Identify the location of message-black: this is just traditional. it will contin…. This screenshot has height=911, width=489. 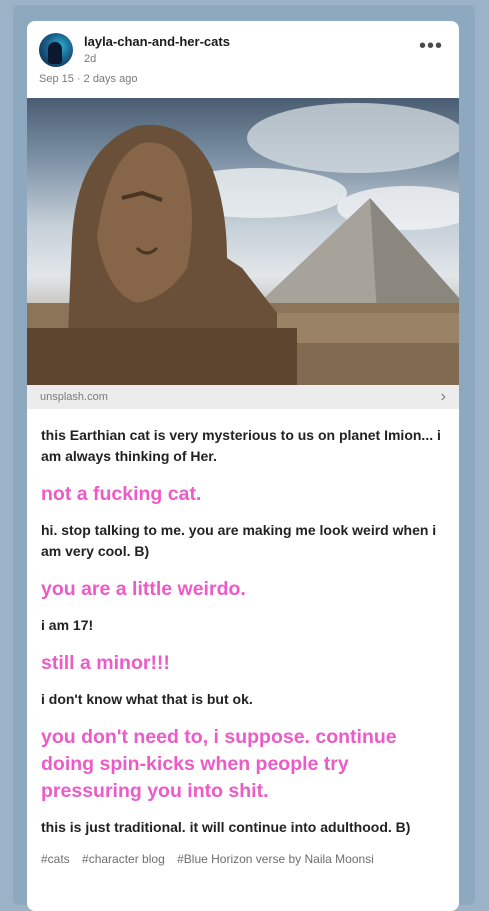
(226, 827).